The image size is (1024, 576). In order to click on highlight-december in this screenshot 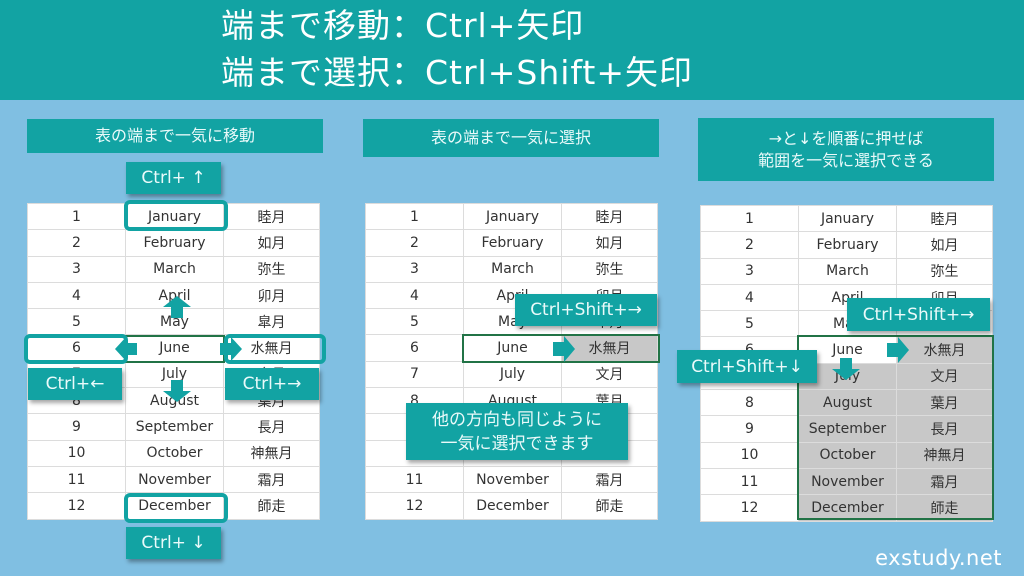, I will do `click(176, 508)`.